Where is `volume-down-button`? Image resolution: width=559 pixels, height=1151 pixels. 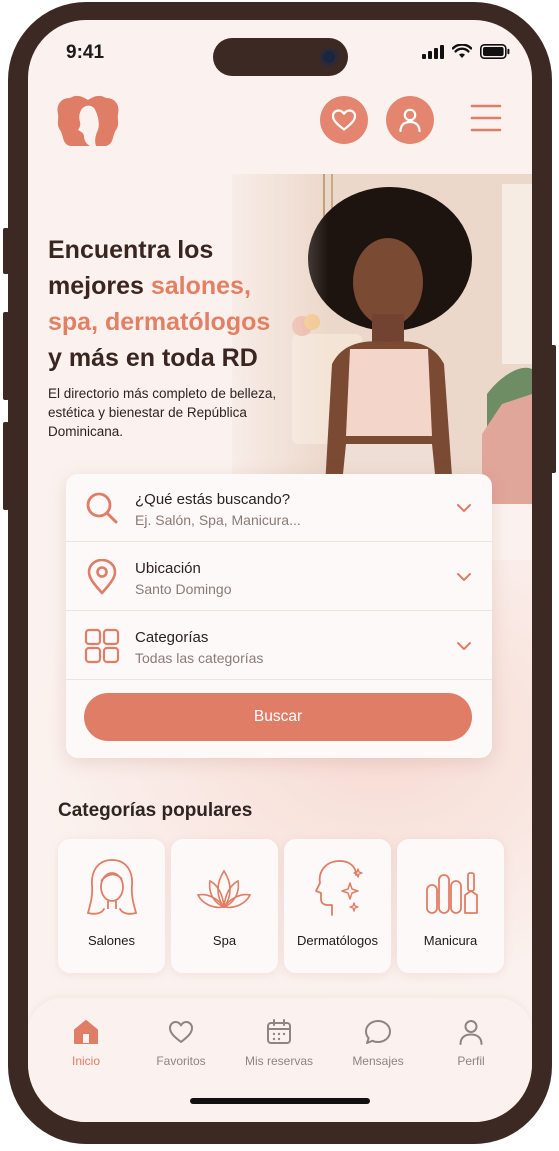
volume-down-button is located at coordinates (6, 466).